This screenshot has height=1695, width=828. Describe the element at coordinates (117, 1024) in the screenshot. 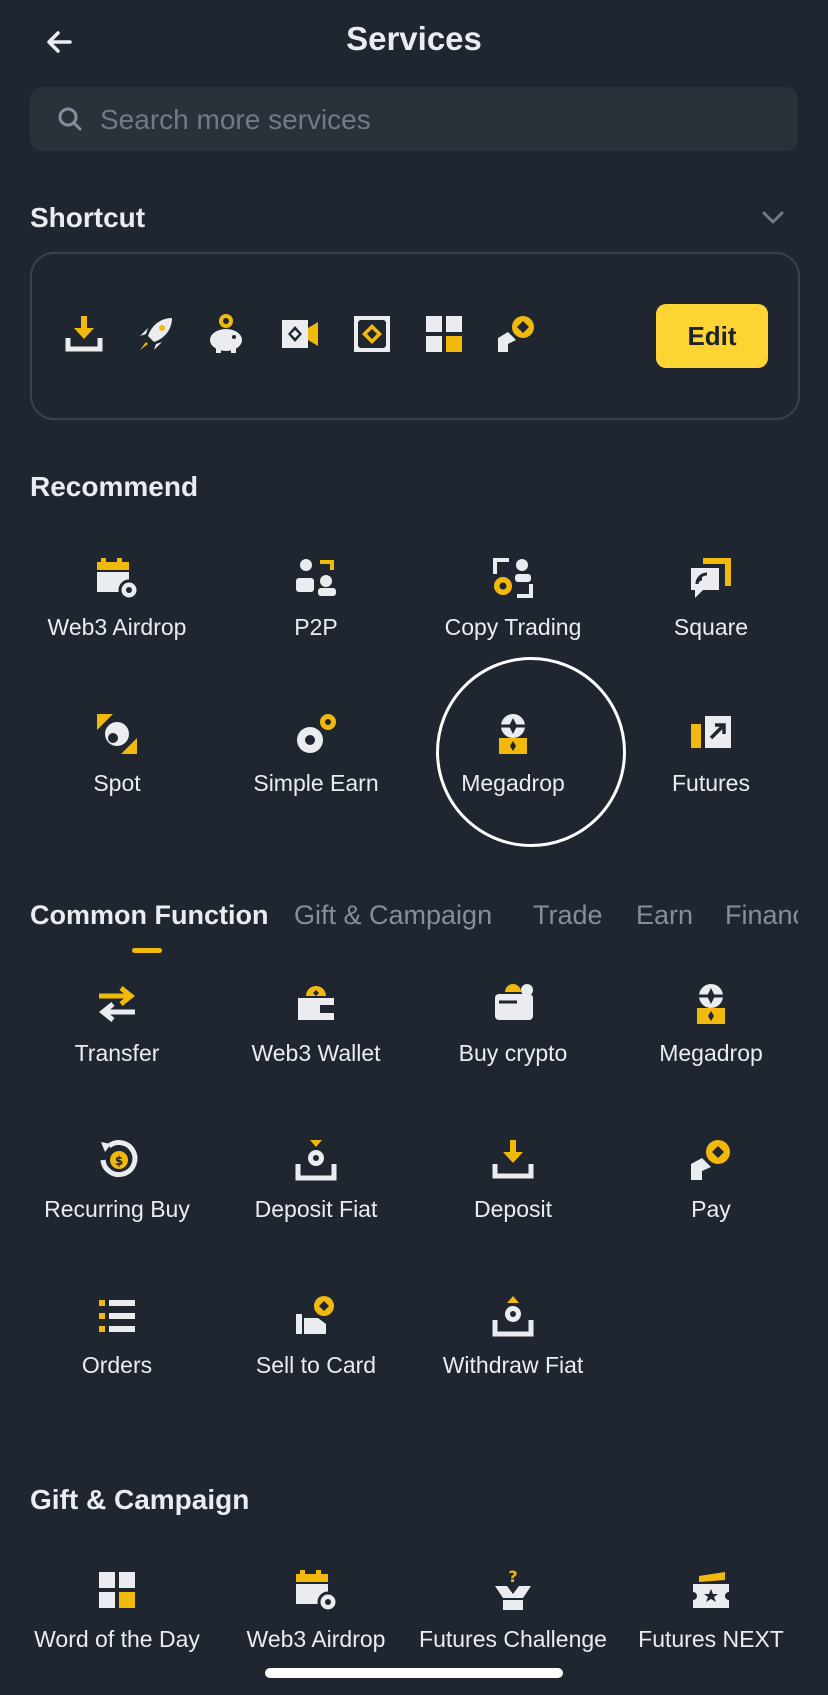

I see `service-transfer: Transfer` at that location.